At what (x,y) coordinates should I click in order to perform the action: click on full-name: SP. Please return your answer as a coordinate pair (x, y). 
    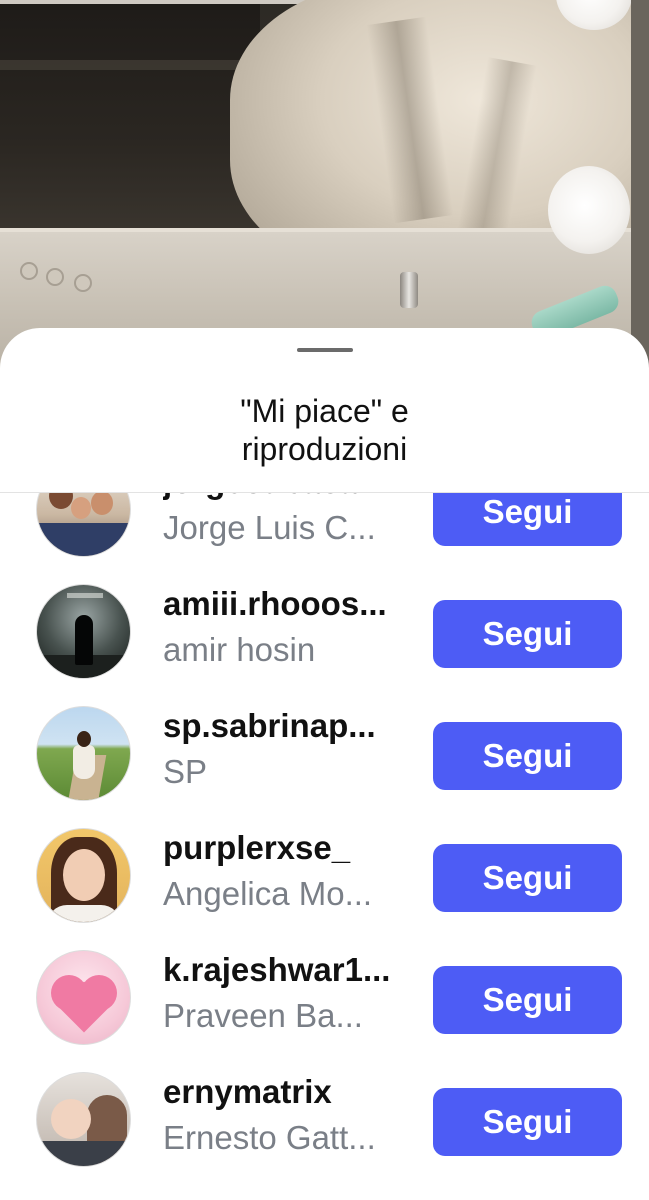
    Looking at the image, I should click on (185, 771).